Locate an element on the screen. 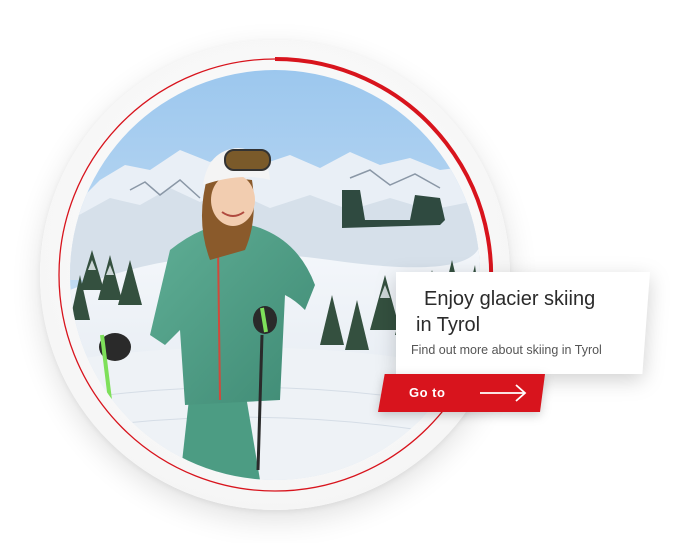  arrow-right-icon is located at coordinates (503, 393).